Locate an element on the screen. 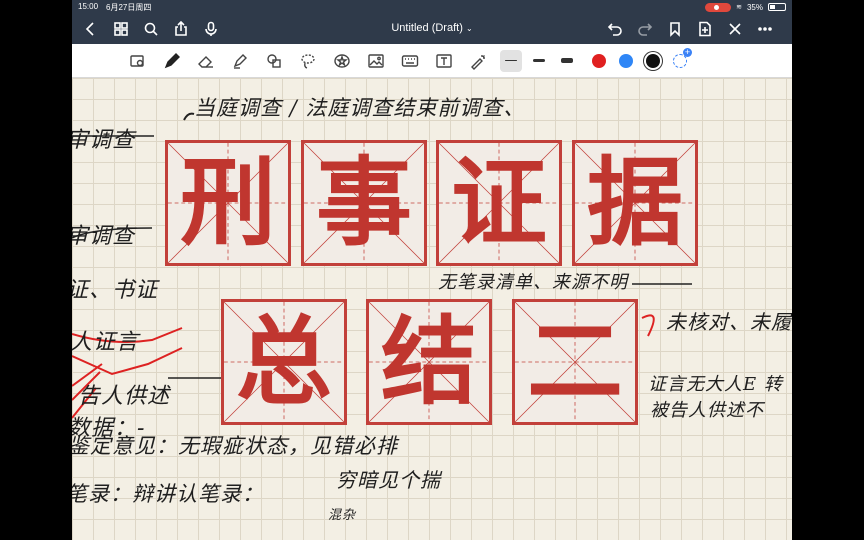 The height and width of the screenshot is (540, 864). title-character: 刑 is located at coordinates (228, 203).